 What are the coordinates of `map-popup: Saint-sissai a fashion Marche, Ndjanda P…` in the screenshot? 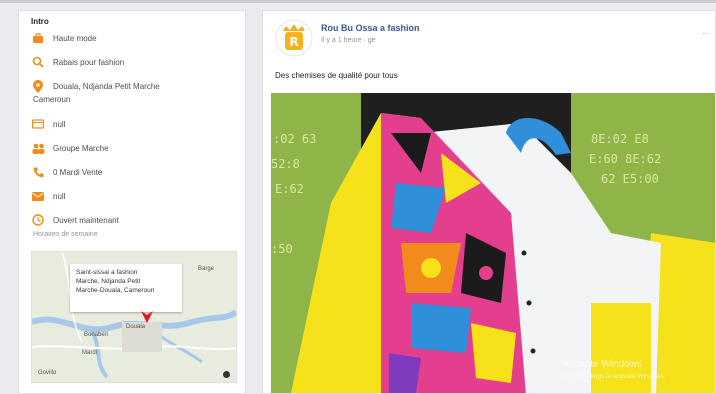 It's located at (126, 288).